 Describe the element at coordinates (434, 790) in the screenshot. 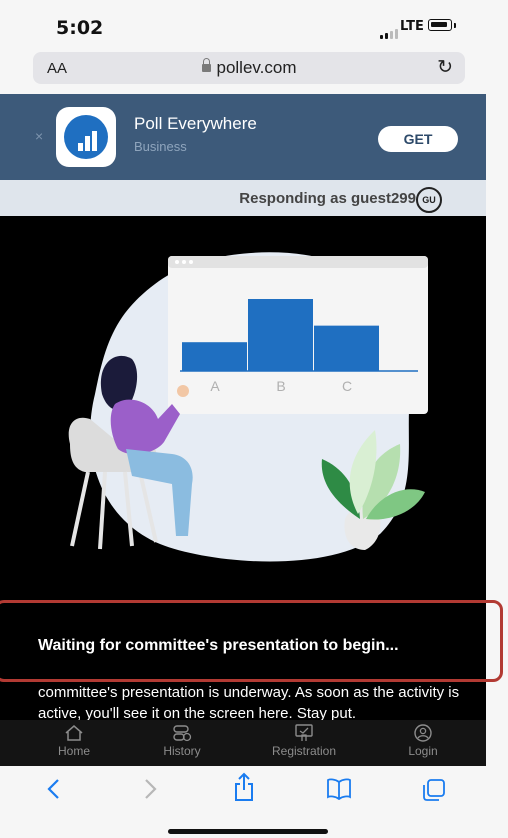

I see `tabs-icon` at that location.